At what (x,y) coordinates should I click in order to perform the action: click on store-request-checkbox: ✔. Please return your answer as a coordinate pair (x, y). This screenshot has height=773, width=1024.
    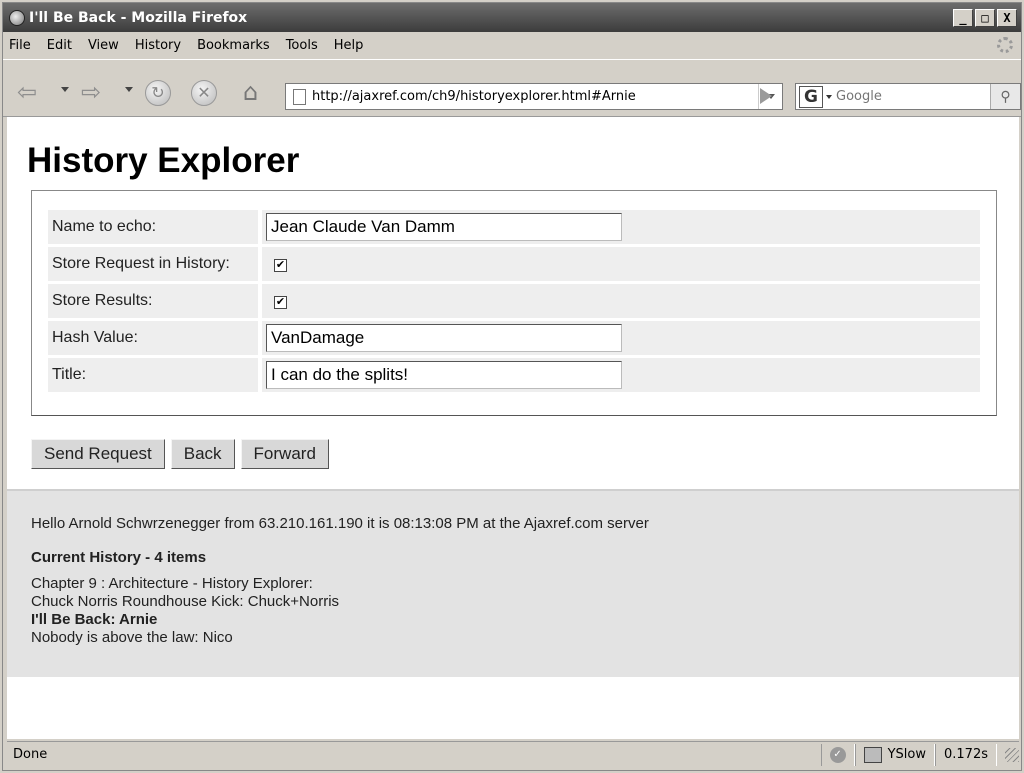
    Looking at the image, I should click on (280, 265).